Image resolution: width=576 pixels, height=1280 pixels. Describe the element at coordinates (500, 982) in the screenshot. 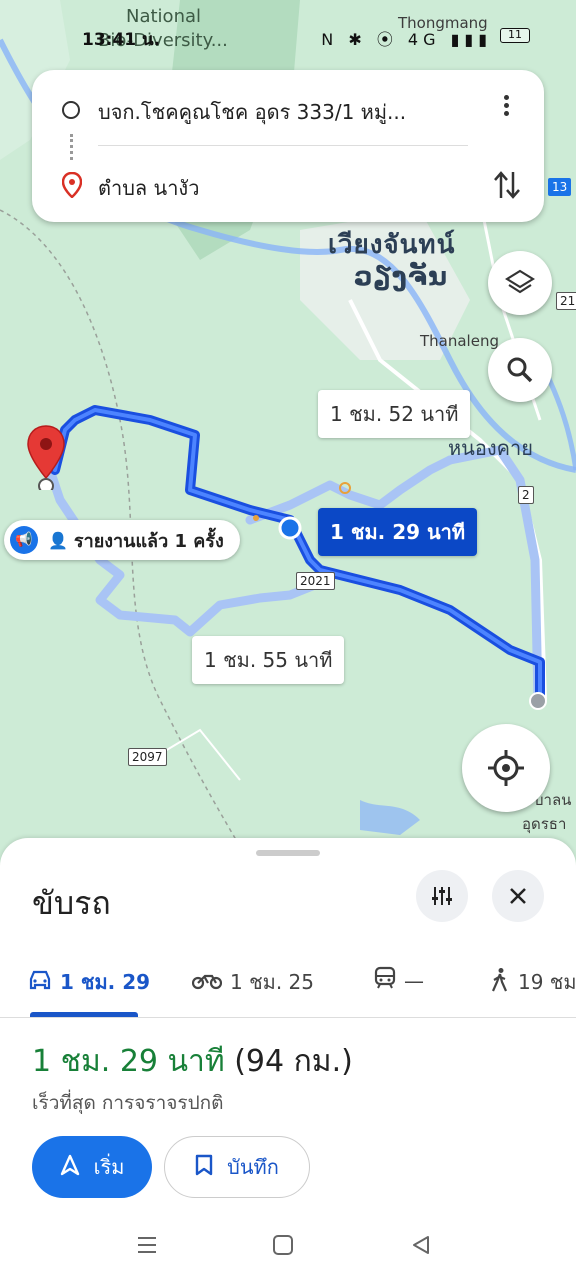

I see `walk-icon` at that location.